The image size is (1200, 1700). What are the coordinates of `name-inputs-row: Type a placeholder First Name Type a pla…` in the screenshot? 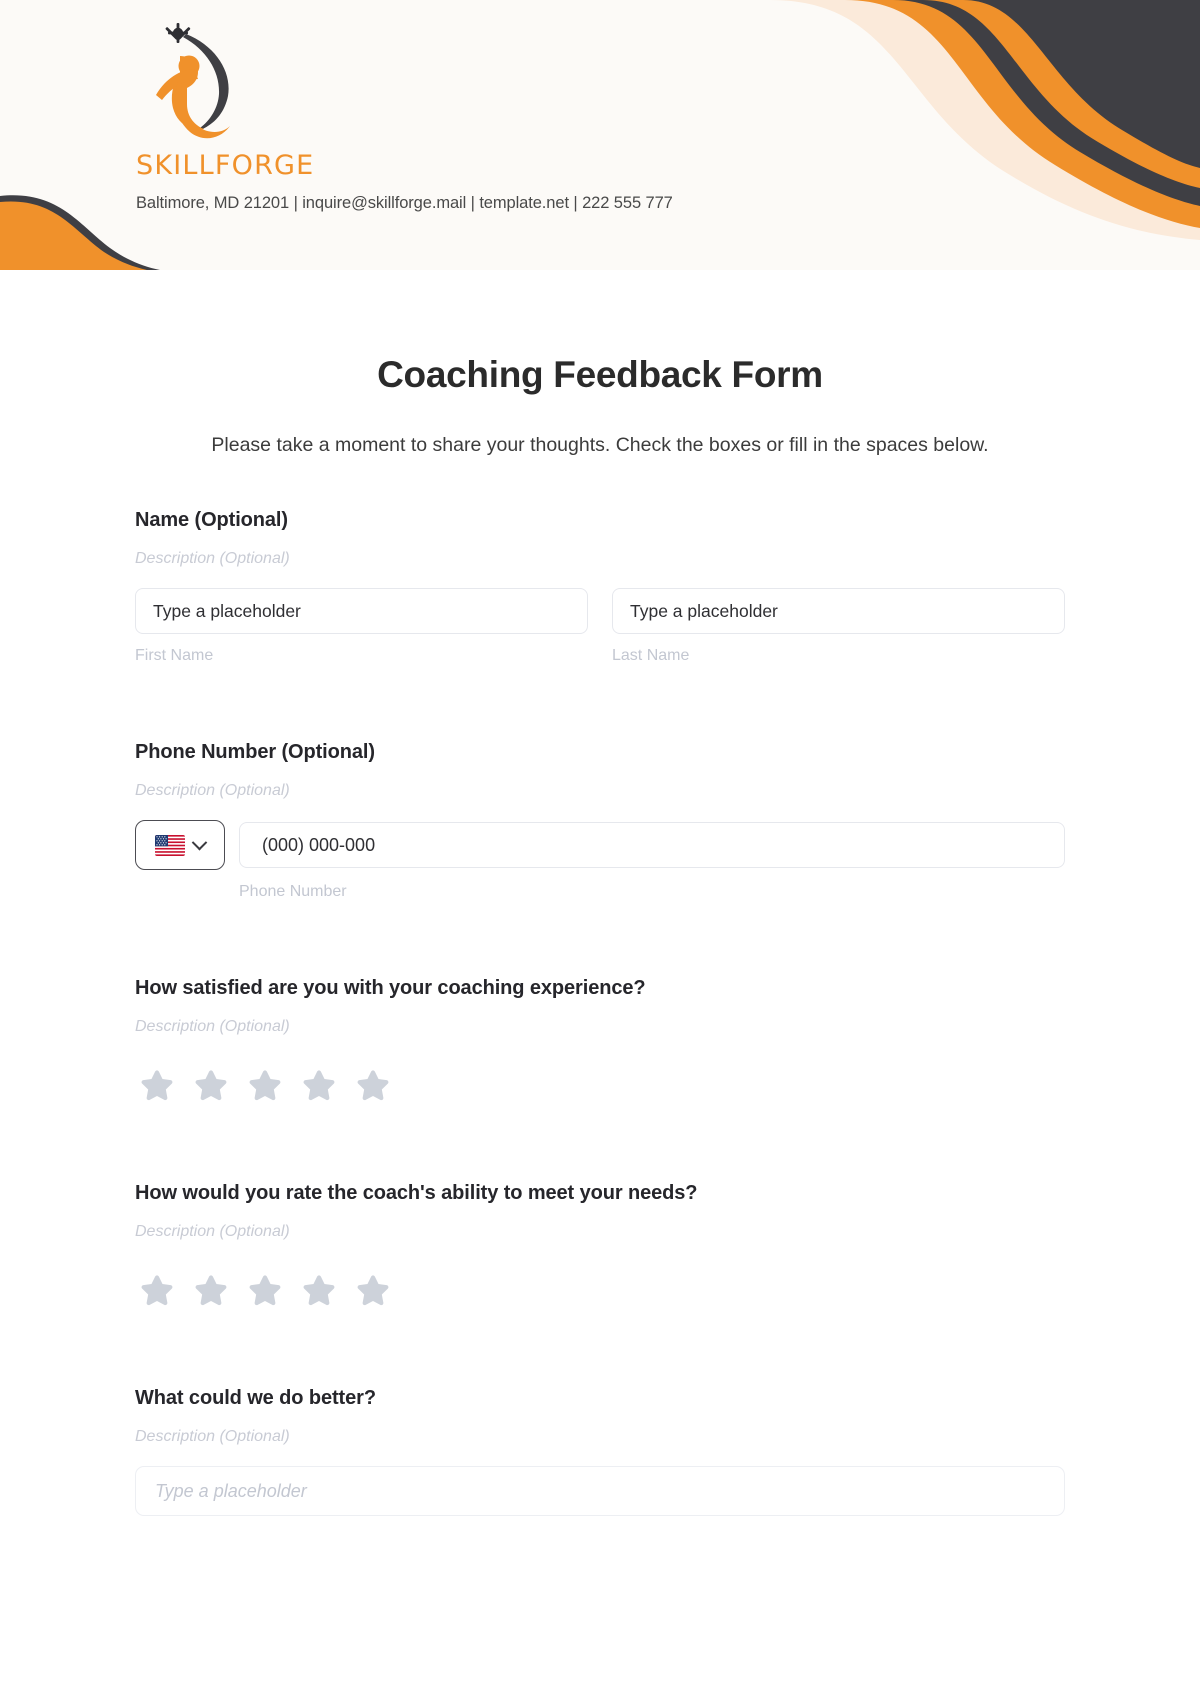 It's located at (600, 626).